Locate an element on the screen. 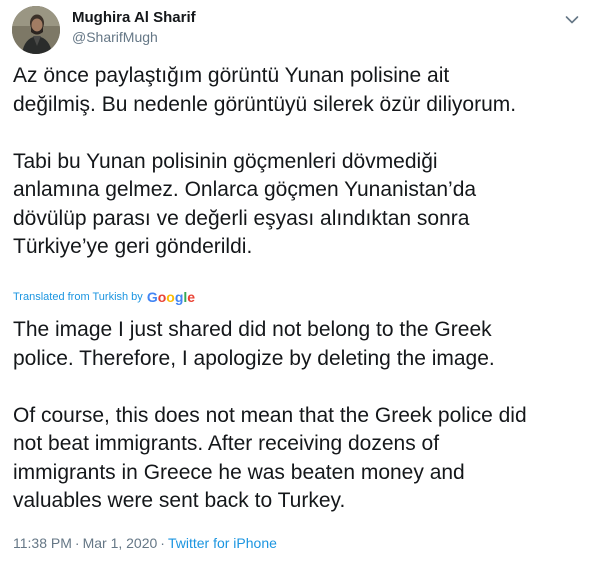 The width and height of the screenshot is (593, 563). chevron-down-icon is located at coordinates (572, 18).